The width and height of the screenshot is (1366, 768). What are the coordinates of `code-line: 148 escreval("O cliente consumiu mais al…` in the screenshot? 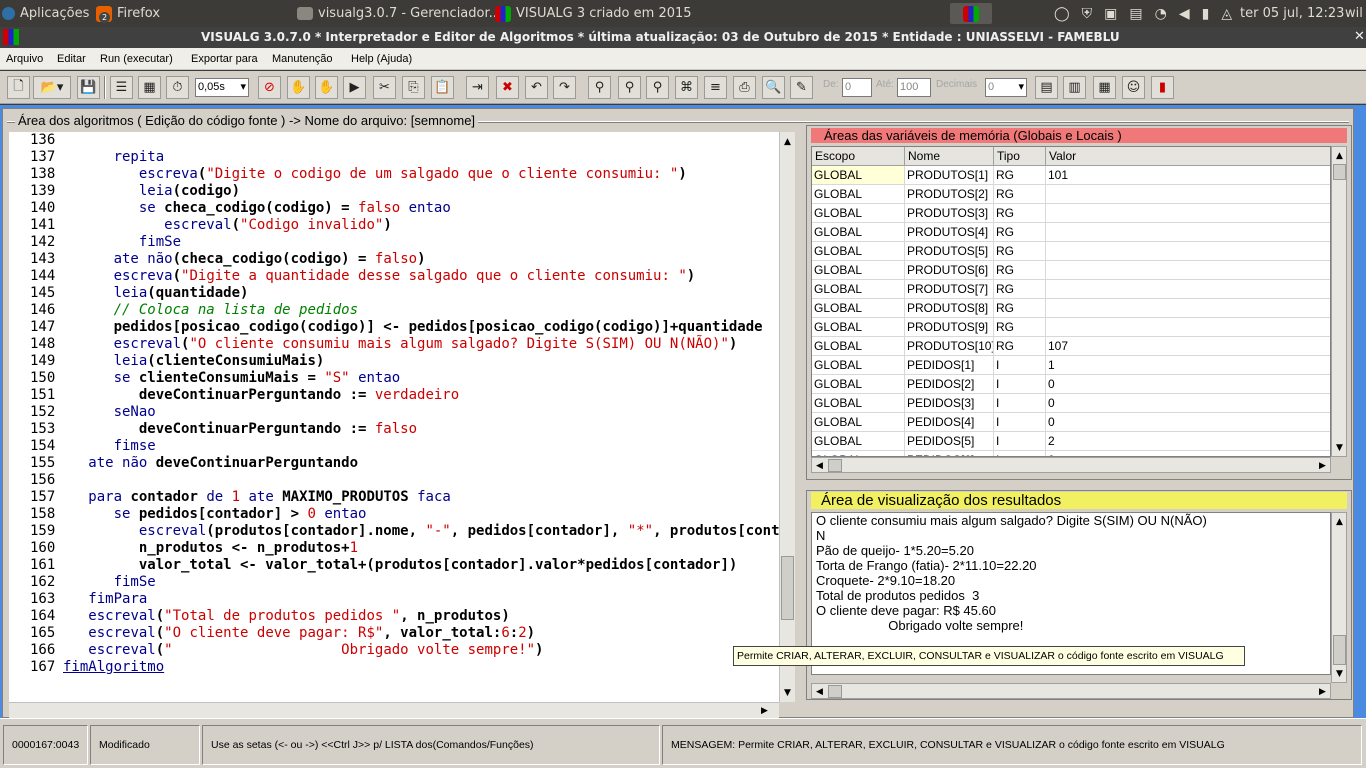 It's located at (394, 344).